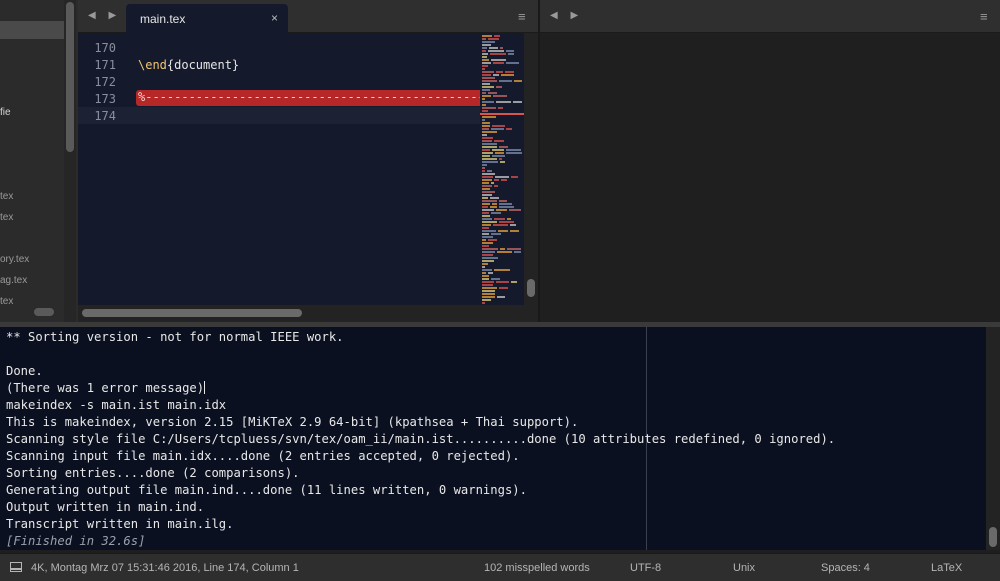  Describe the element at coordinates (308, 16) in the screenshot. I see `left-tab-bar: ◀ ▶ main.tex × ≡` at that location.